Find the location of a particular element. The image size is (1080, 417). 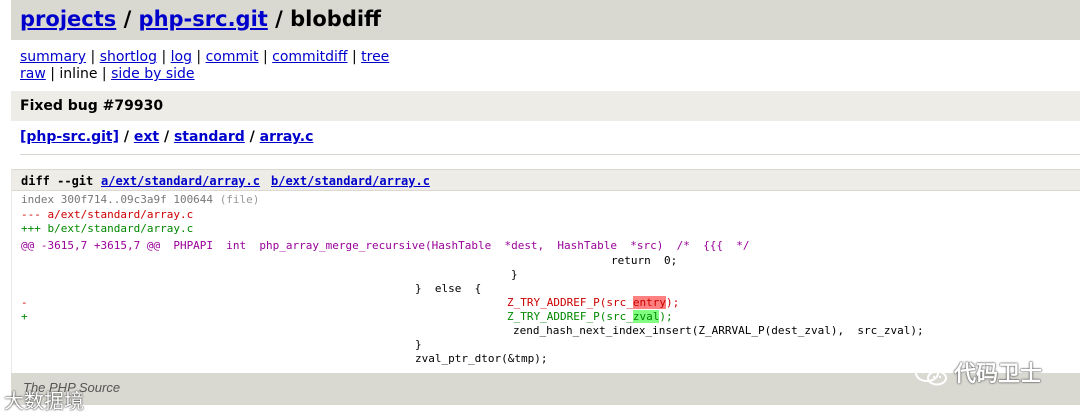

nav-commit-link: commit is located at coordinates (232, 57).